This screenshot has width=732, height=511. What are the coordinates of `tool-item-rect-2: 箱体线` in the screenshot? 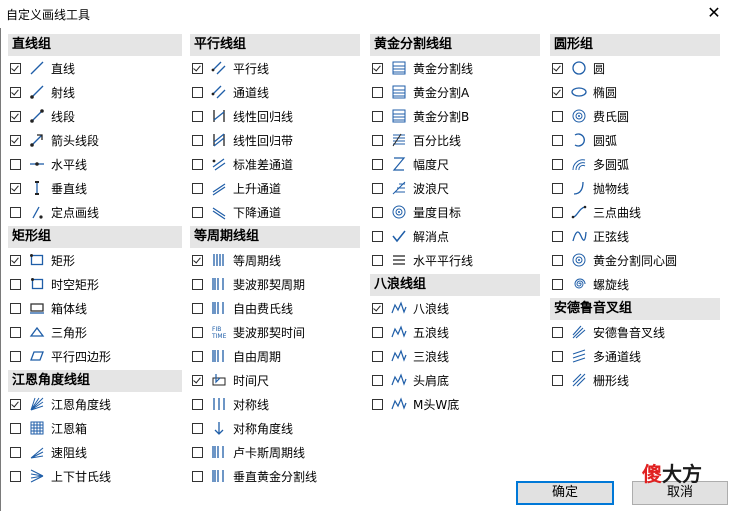 It's located at (48, 308).